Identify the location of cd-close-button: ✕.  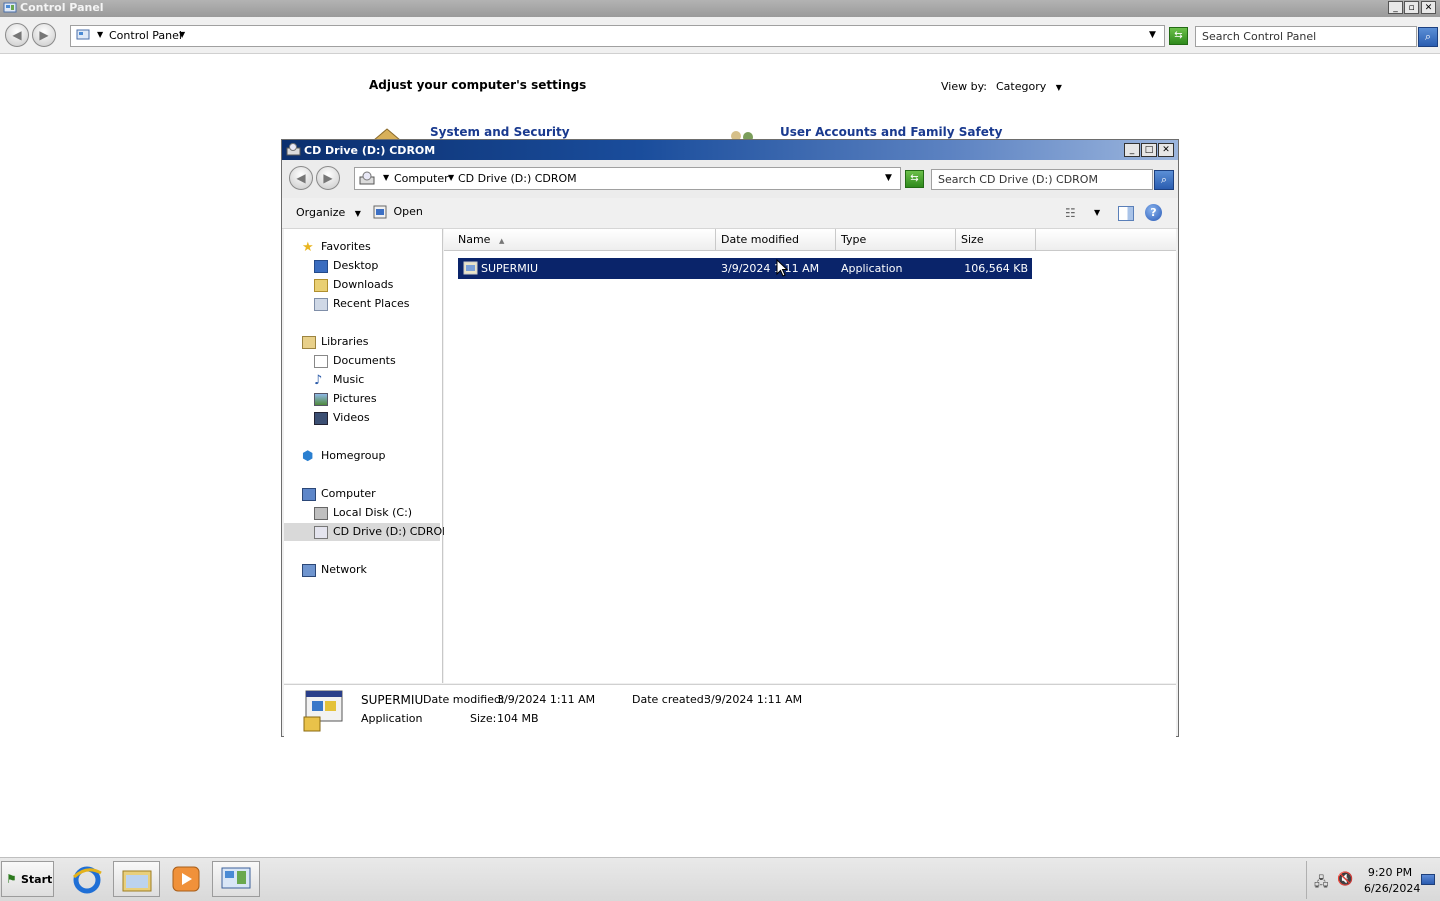
(1166, 150).